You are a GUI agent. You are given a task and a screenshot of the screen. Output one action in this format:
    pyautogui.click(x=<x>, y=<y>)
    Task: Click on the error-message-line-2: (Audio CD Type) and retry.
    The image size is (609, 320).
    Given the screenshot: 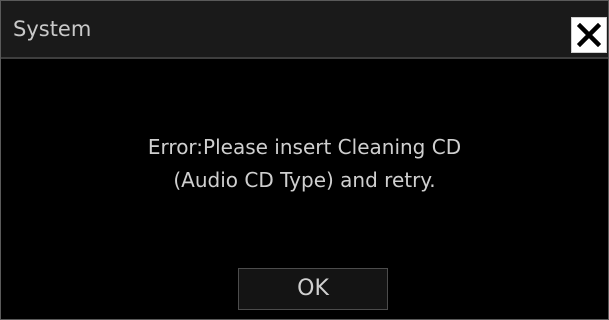 What is the action you would take?
    pyautogui.click(x=304, y=180)
    